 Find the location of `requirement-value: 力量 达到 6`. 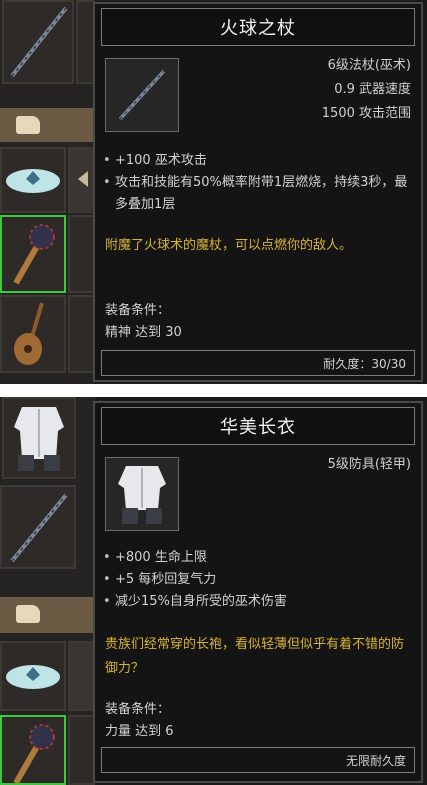

requirement-value: 力量 达到 6 is located at coordinates (139, 731).